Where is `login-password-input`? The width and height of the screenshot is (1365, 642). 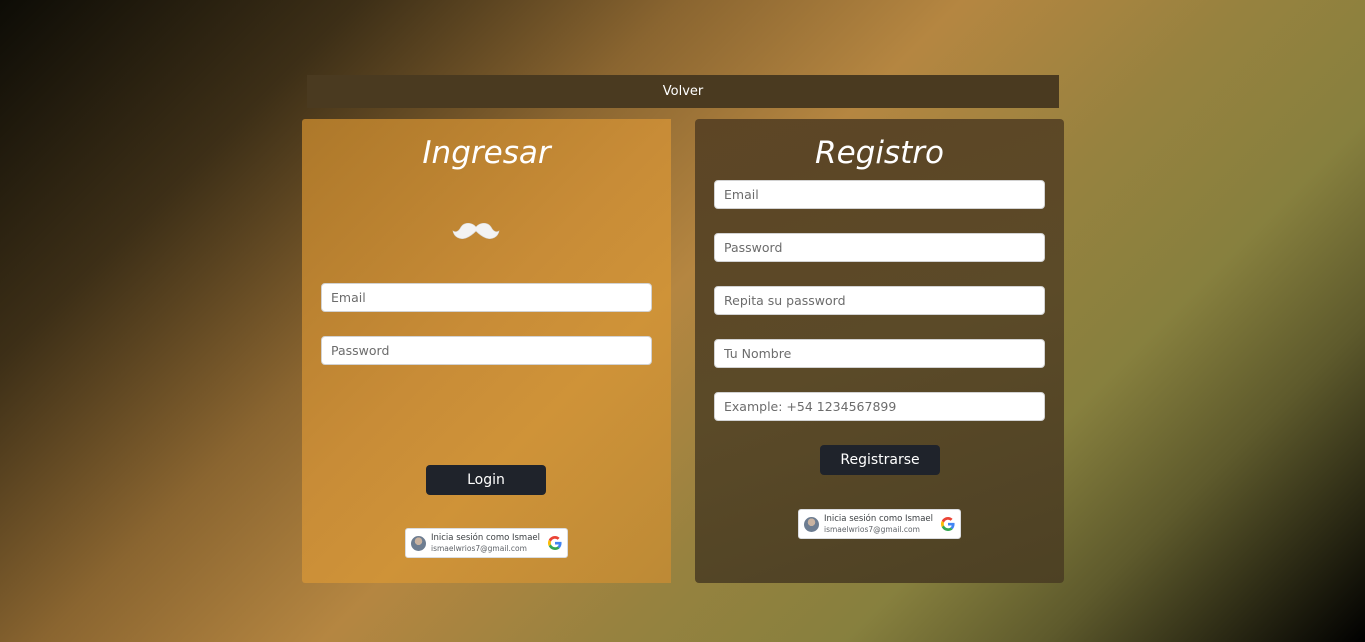
login-password-input is located at coordinates (486, 350).